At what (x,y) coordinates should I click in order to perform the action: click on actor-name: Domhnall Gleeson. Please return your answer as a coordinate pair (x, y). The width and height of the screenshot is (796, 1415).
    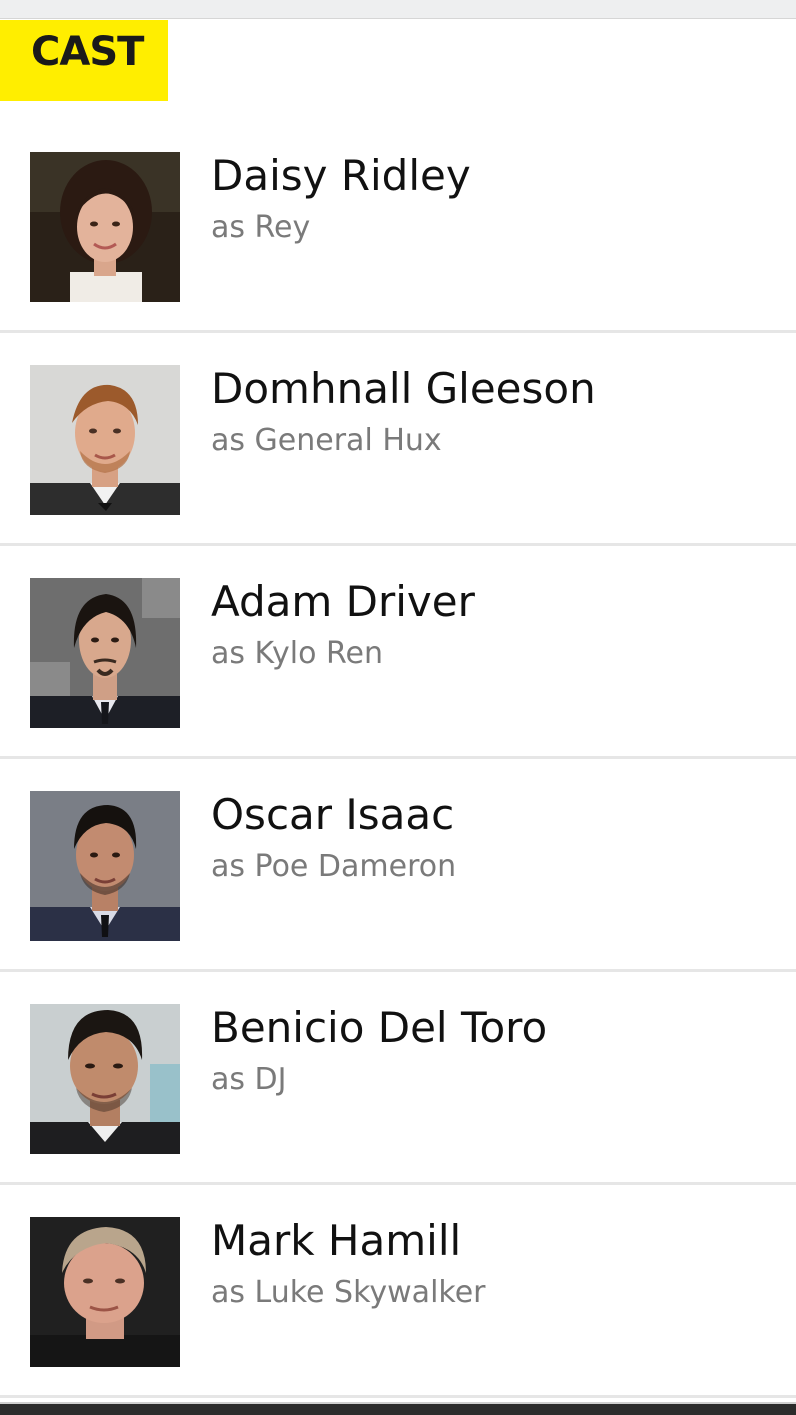
    Looking at the image, I should click on (403, 388).